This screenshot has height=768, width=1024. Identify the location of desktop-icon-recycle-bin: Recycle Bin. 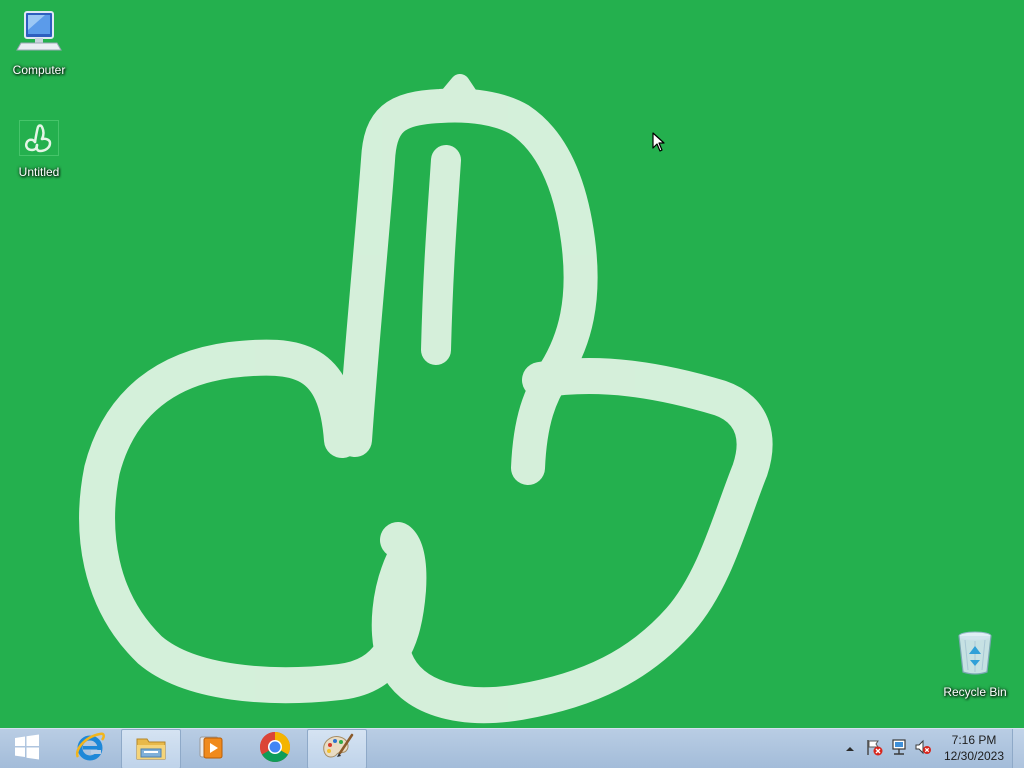
(975, 664).